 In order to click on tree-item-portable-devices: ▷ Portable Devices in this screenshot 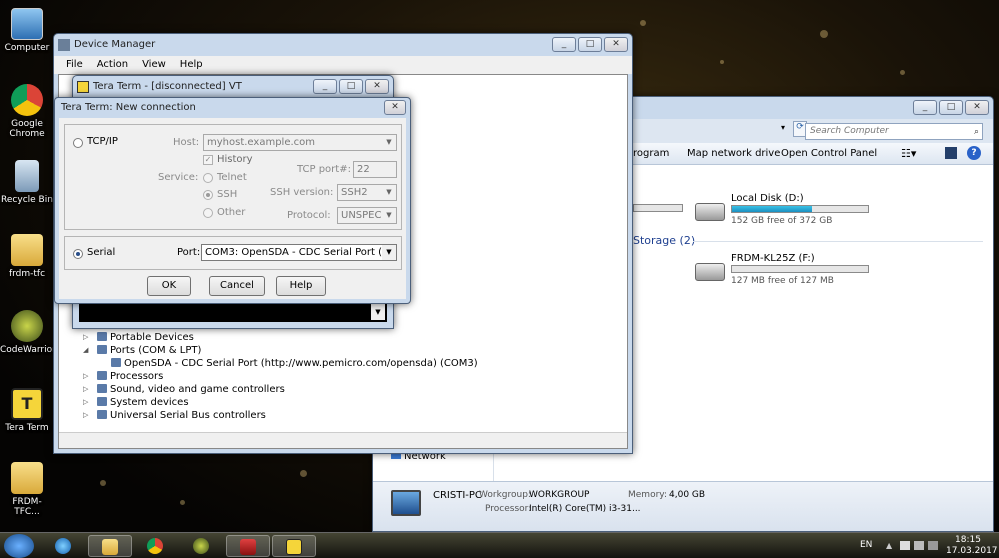, I will do `click(280, 337)`.